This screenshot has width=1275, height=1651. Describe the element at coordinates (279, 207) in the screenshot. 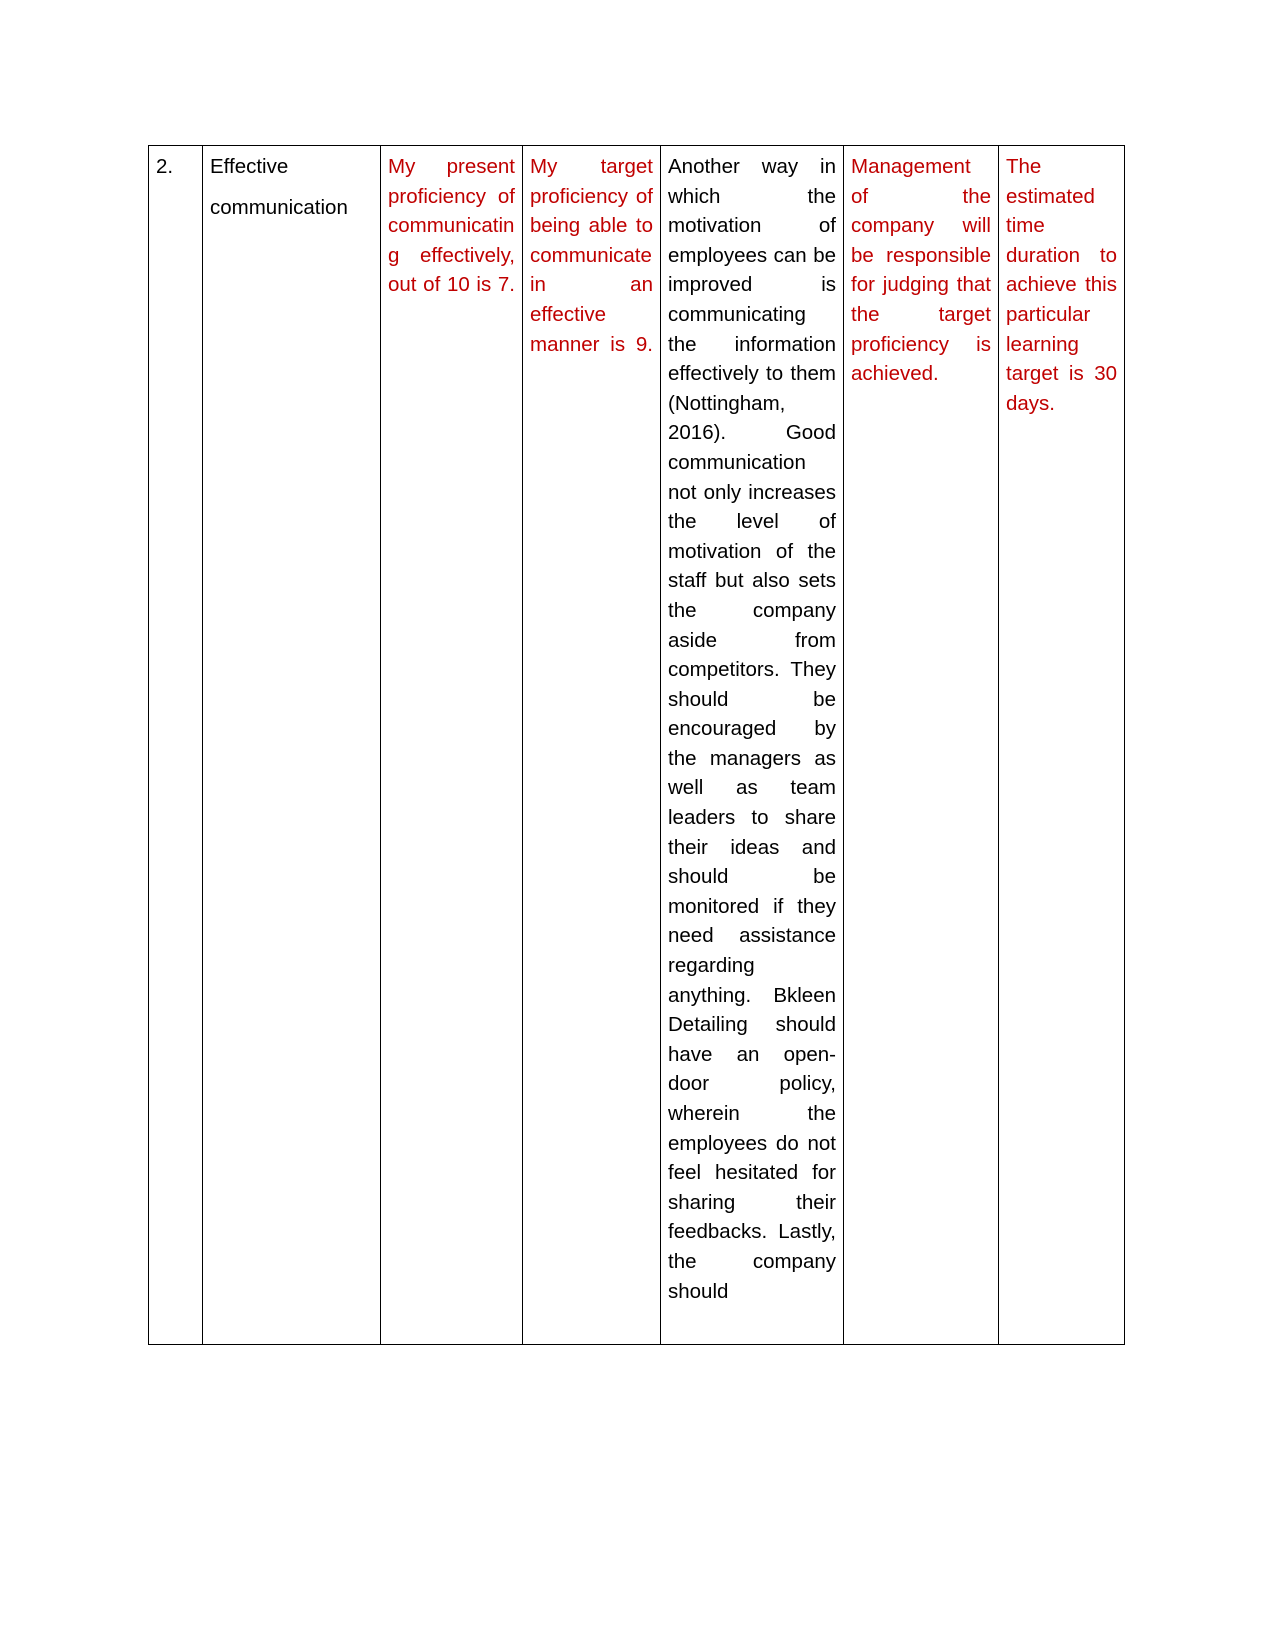

I see `learning-objective-line-2: communication` at that location.